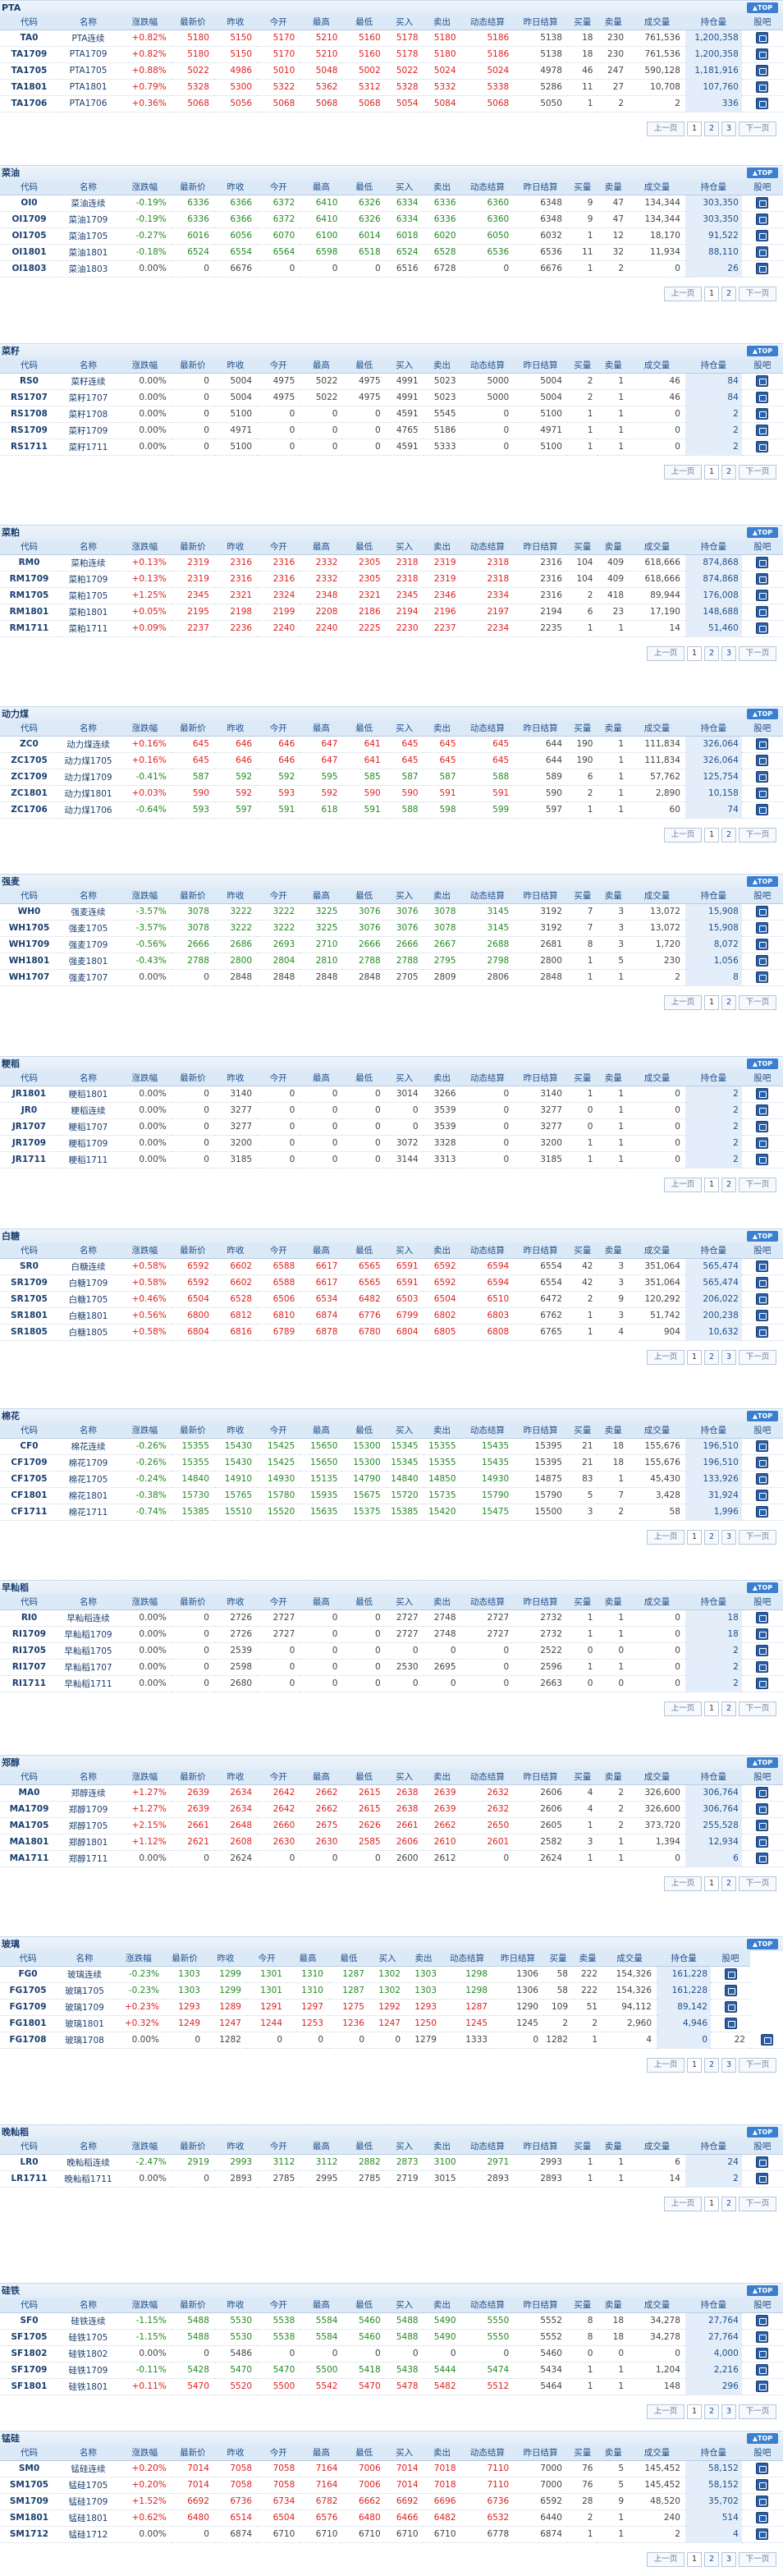  Describe the element at coordinates (85, 1974) in the screenshot. I see `contract-name-link: 玻璃连续` at that location.